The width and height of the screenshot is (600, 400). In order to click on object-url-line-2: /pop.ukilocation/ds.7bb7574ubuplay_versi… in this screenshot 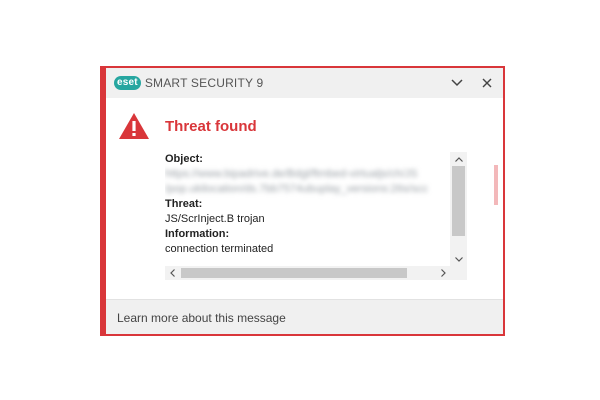, I will do `click(296, 189)`.